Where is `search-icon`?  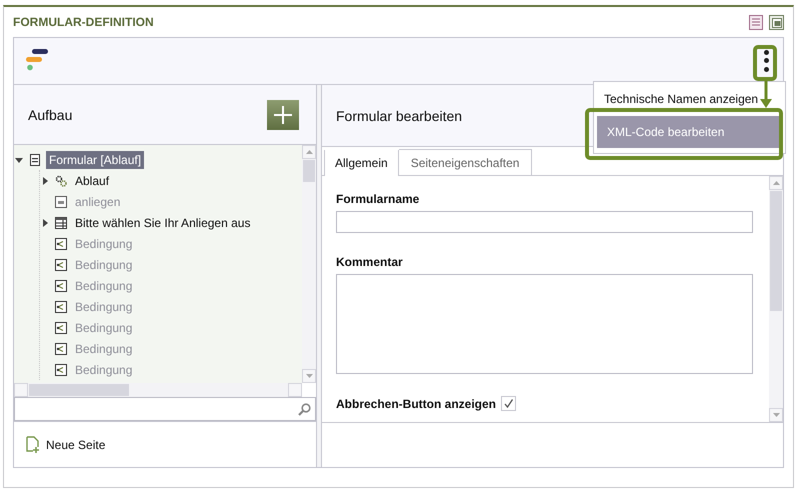
search-icon is located at coordinates (304, 409).